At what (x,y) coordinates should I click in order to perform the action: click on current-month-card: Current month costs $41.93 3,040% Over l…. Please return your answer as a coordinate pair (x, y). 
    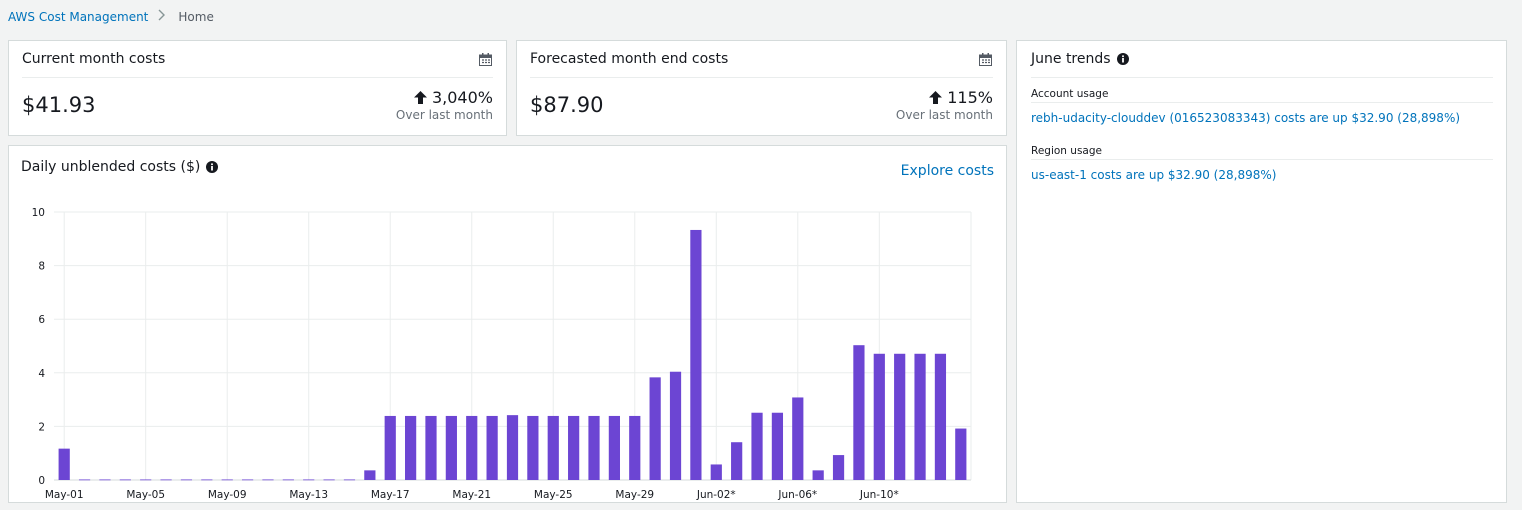
    Looking at the image, I should click on (257, 88).